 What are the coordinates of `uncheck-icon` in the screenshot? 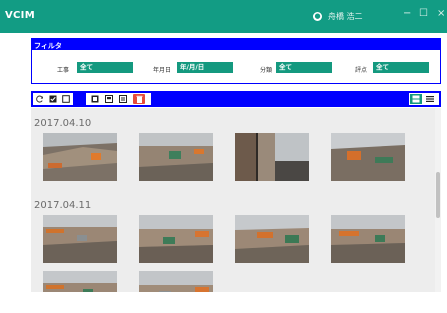 It's located at (66, 99).